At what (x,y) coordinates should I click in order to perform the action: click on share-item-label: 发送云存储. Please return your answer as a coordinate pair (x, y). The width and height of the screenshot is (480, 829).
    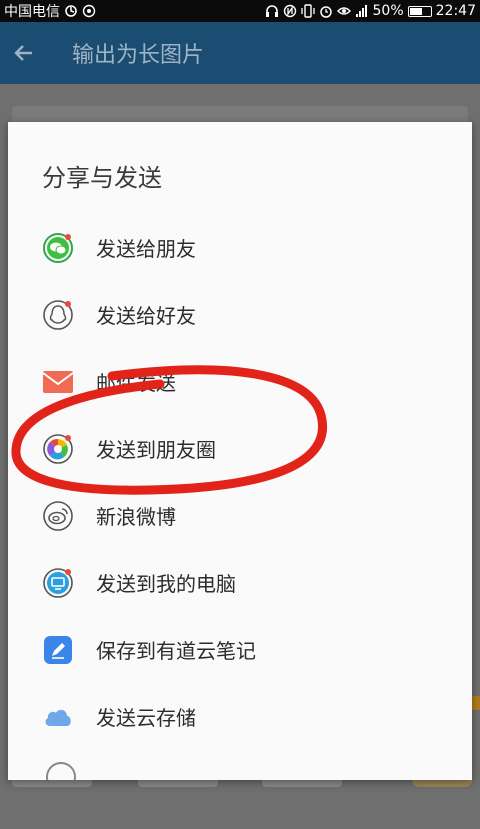
    Looking at the image, I should click on (146, 718).